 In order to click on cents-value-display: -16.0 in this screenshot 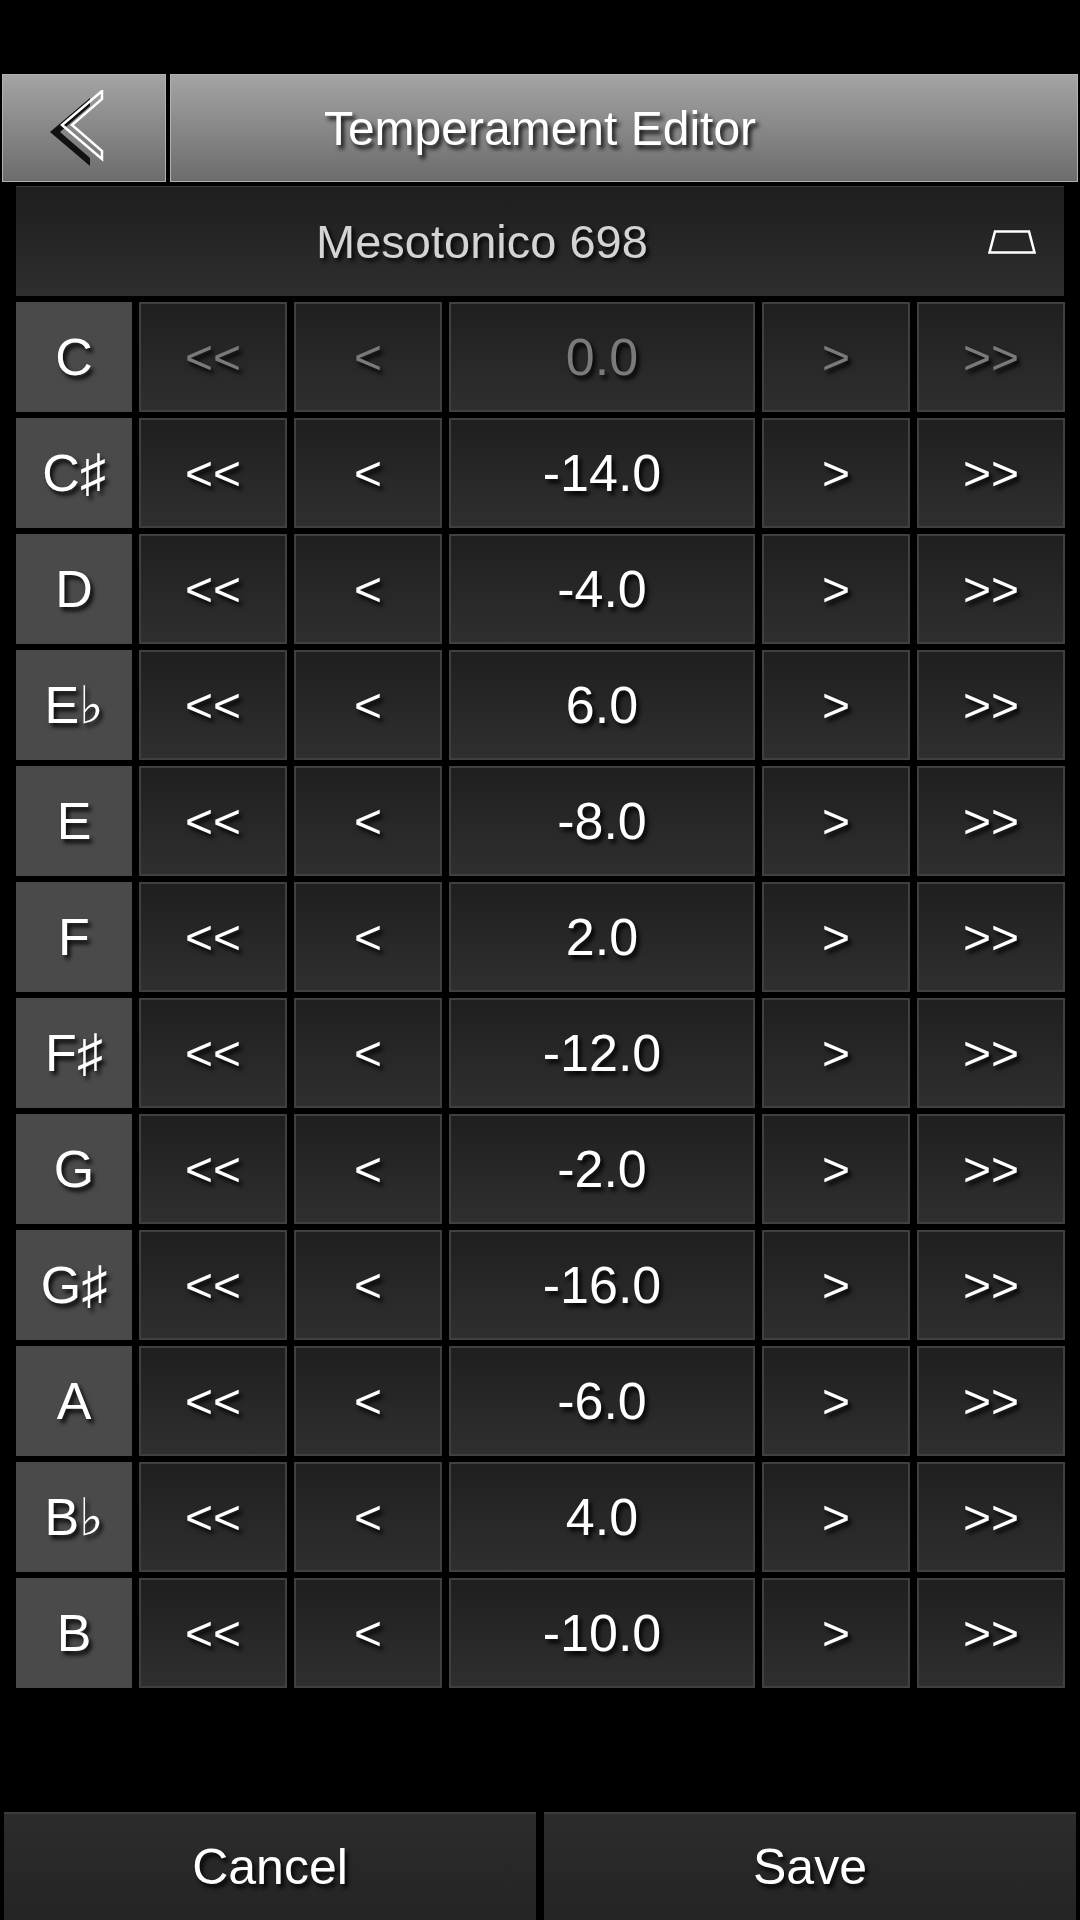, I will do `click(602, 1285)`.